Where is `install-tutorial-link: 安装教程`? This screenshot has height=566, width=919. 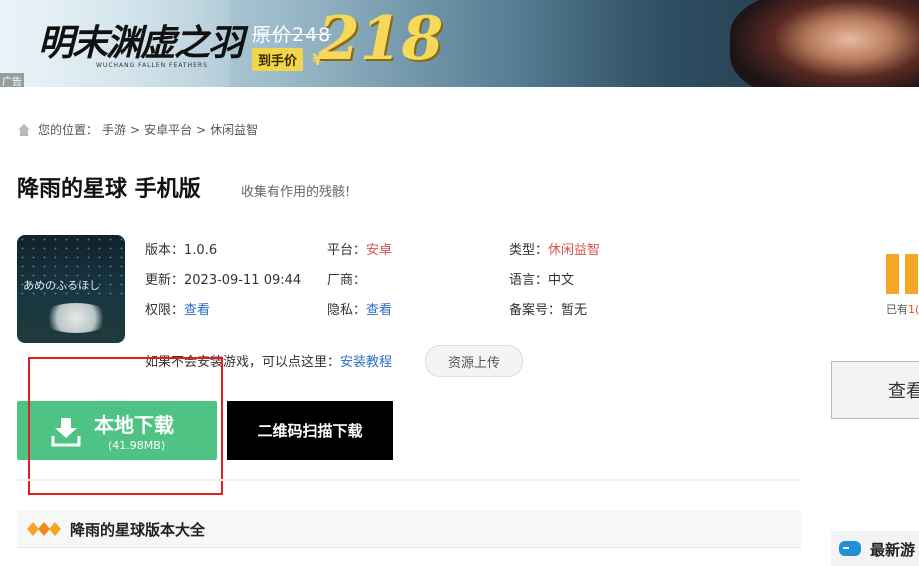
install-tutorial-link: 安装教程 is located at coordinates (366, 362).